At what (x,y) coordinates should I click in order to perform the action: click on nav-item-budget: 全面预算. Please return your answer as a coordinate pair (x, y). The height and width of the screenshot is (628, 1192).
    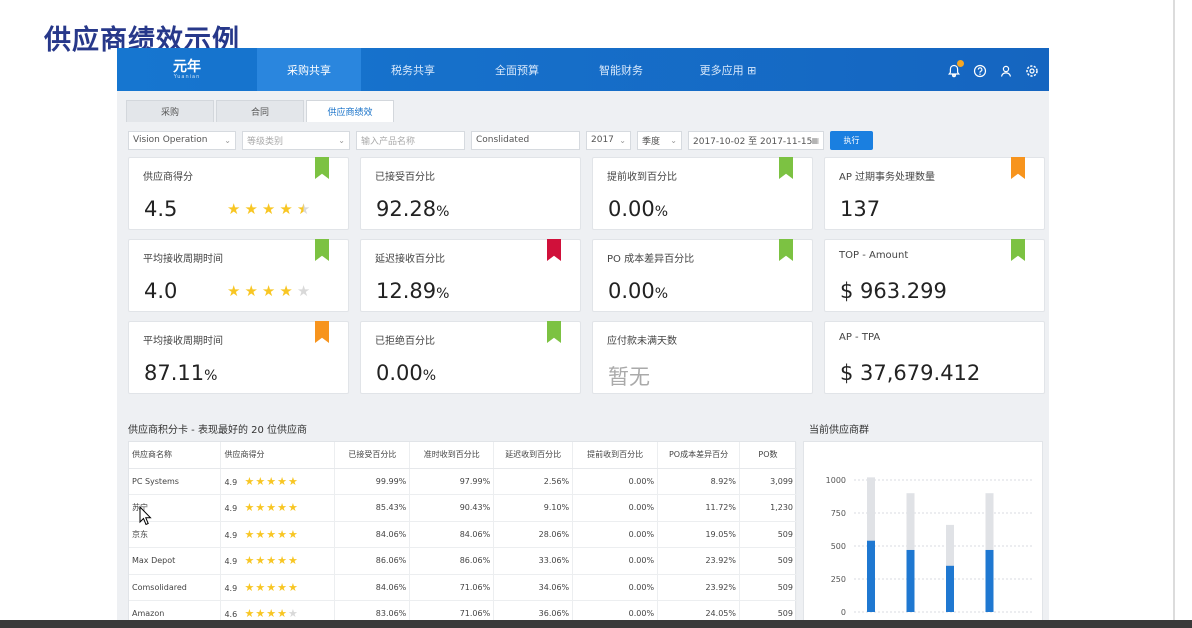
    Looking at the image, I should click on (517, 69).